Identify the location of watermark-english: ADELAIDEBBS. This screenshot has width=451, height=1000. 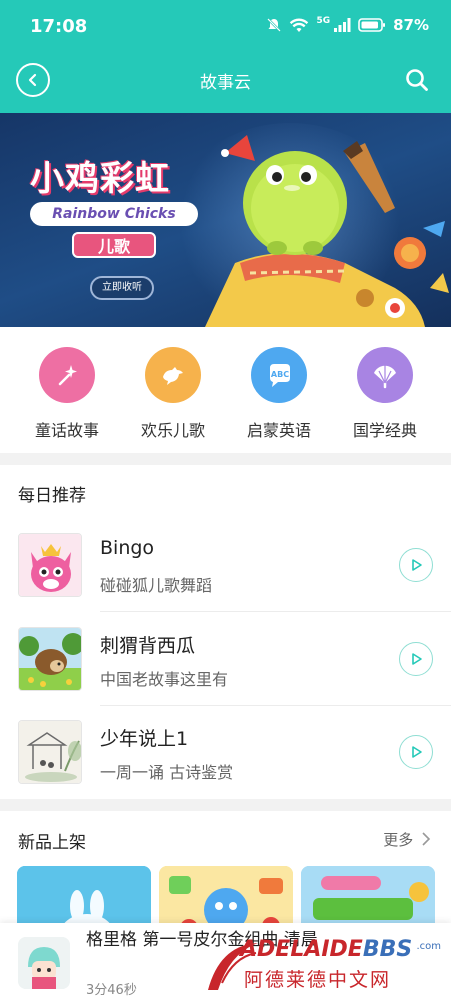
(326, 949).